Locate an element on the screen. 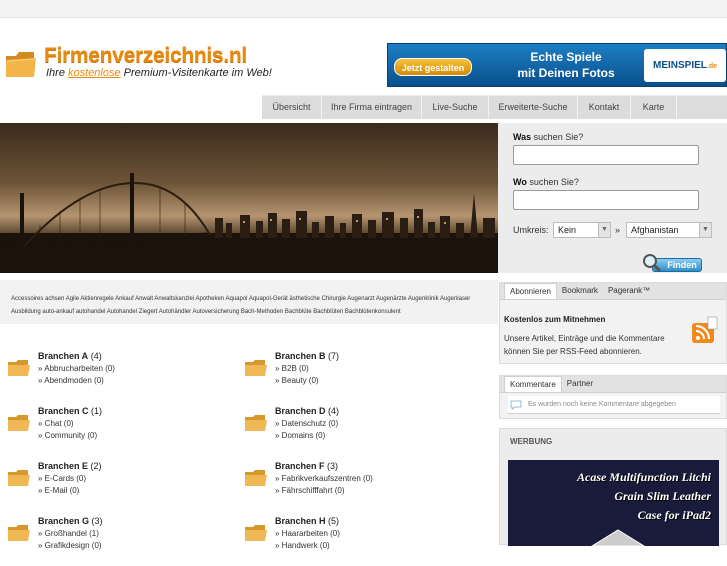 The image size is (727, 566). ad-subline: mit Deinen Fotos is located at coordinates (566, 73).